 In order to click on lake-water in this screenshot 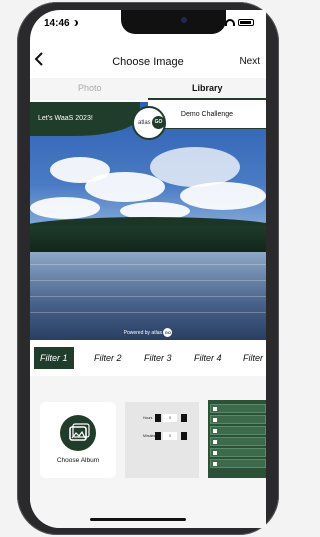, I will do `click(148, 296)`.